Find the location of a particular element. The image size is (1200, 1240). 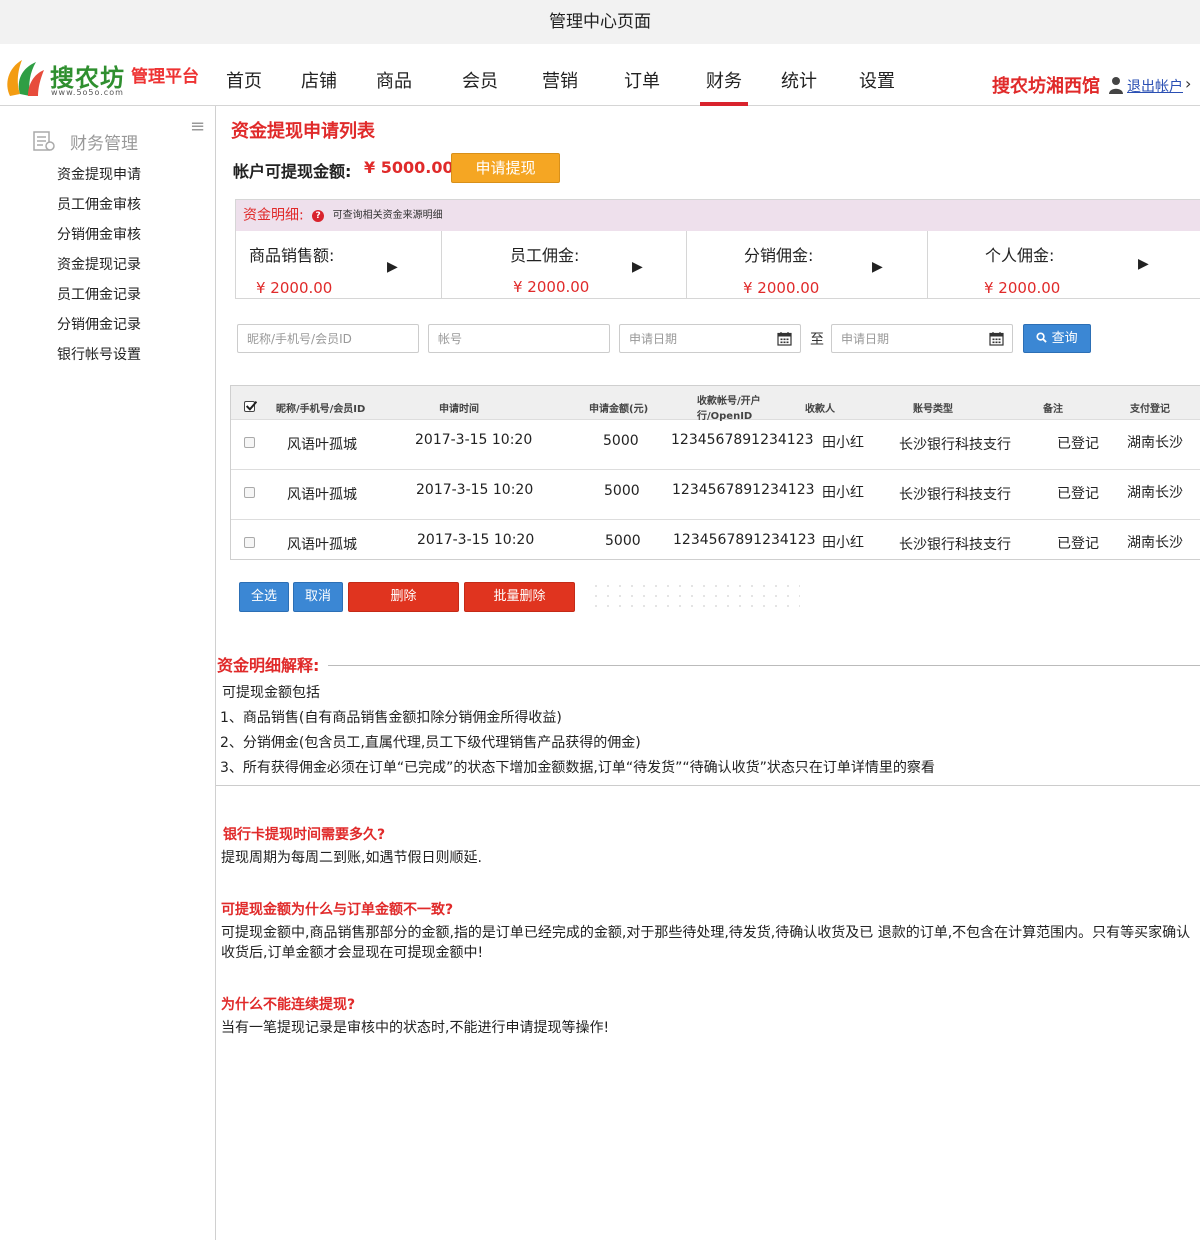

user-search-input is located at coordinates (328, 338).